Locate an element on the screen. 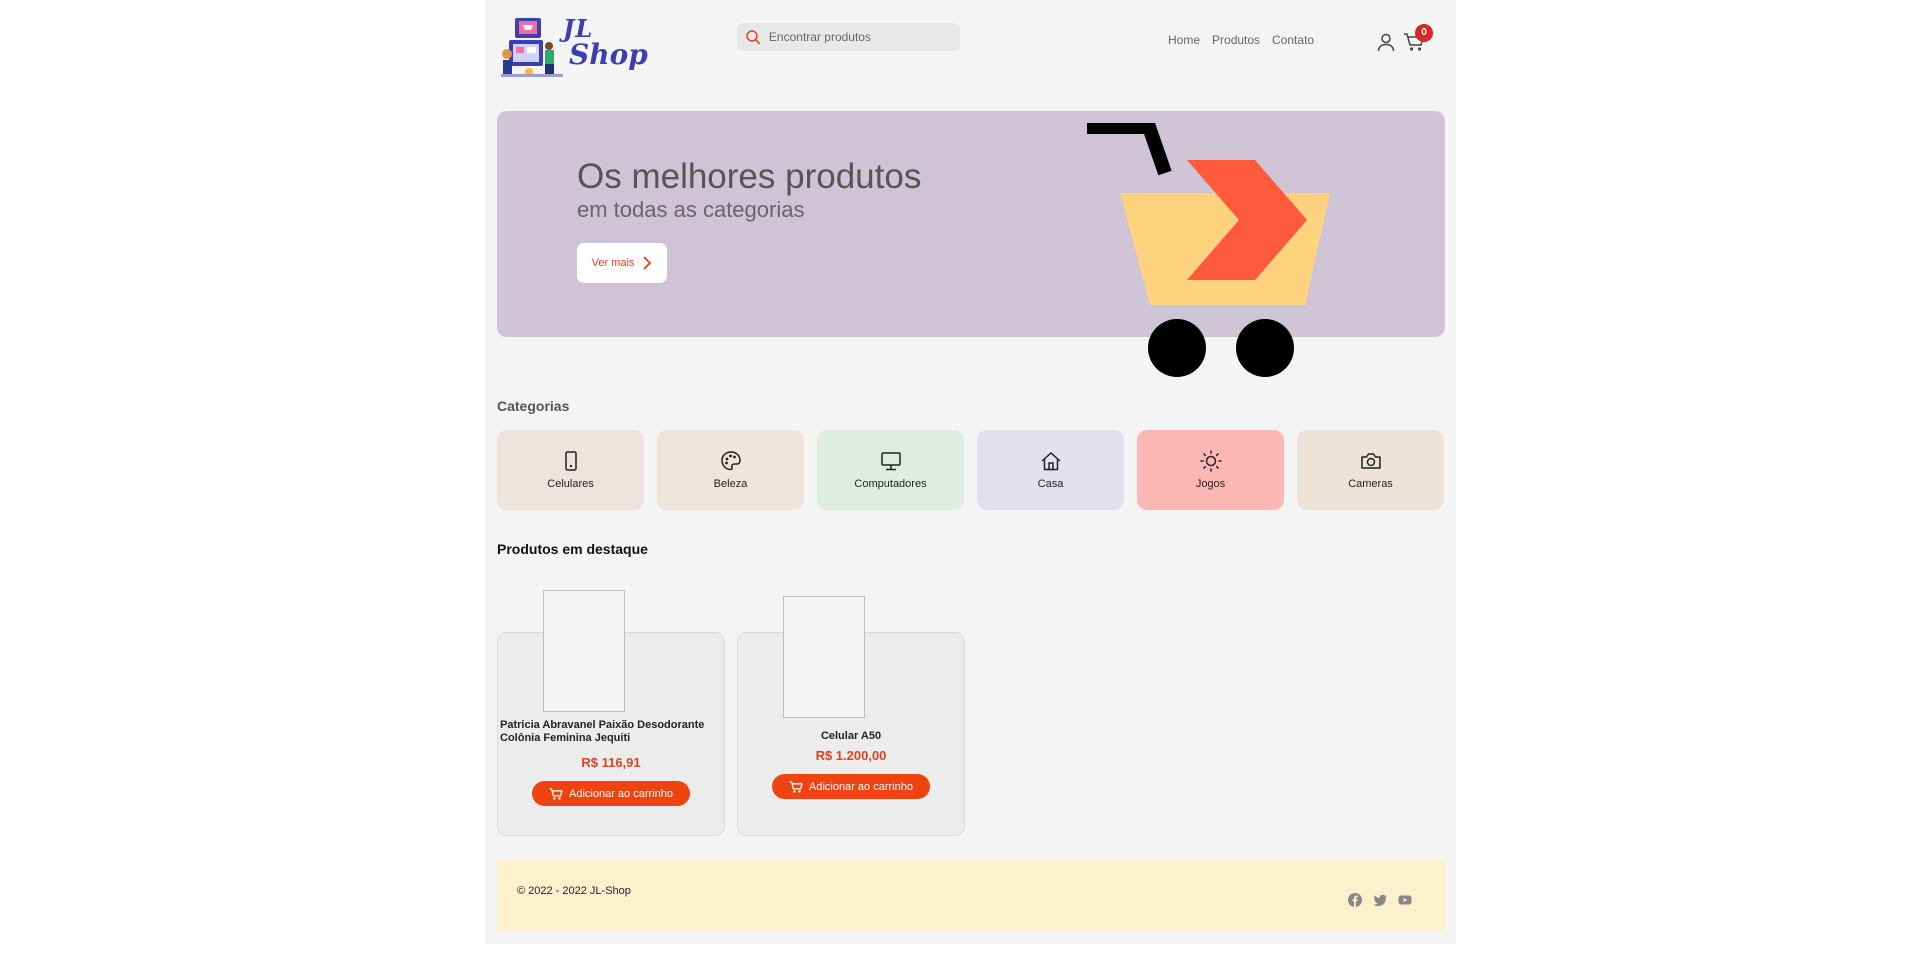 The height and width of the screenshot is (965, 1918). facebook-icon is located at coordinates (1355, 900).